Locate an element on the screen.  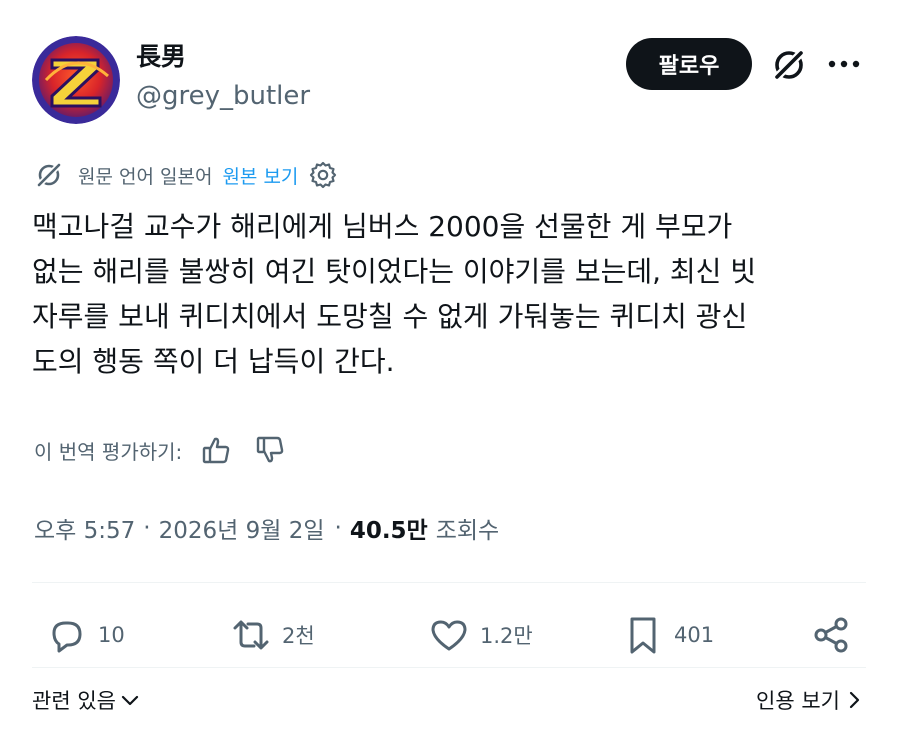
reply-icon is located at coordinates (67, 637).